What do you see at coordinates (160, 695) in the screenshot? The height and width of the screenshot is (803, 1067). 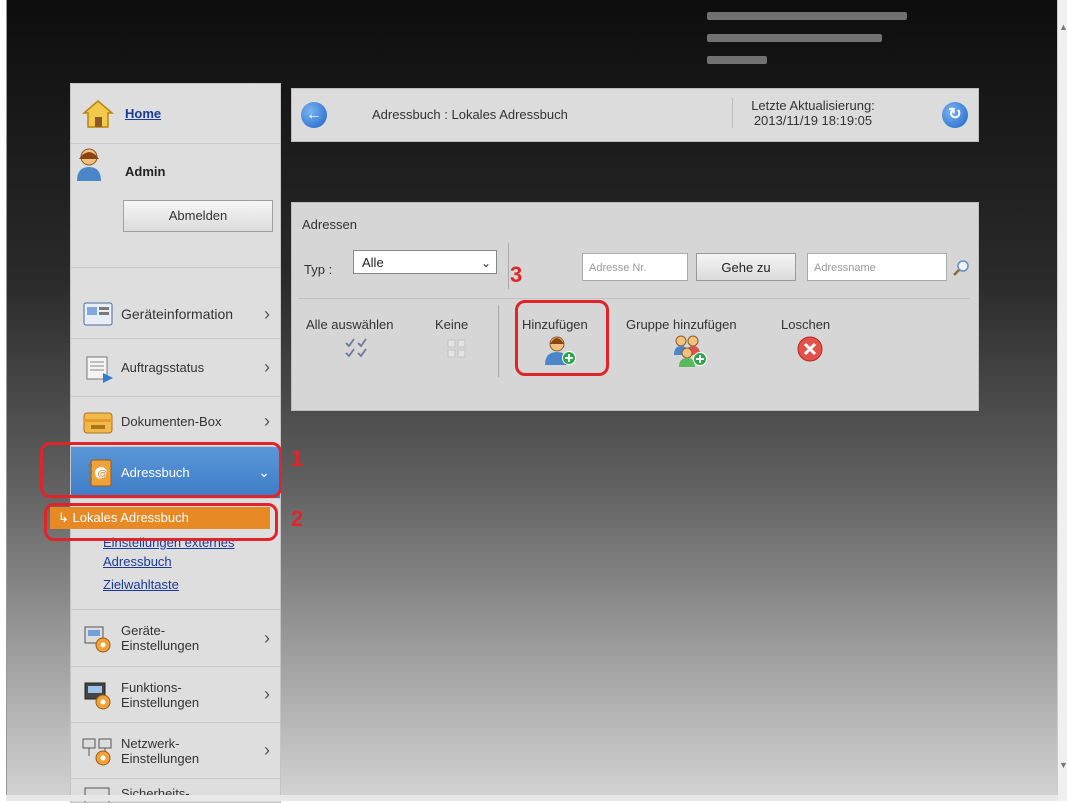 I see `sidebar-item-label: Funktions- Einstellungen` at bounding box center [160, 695].